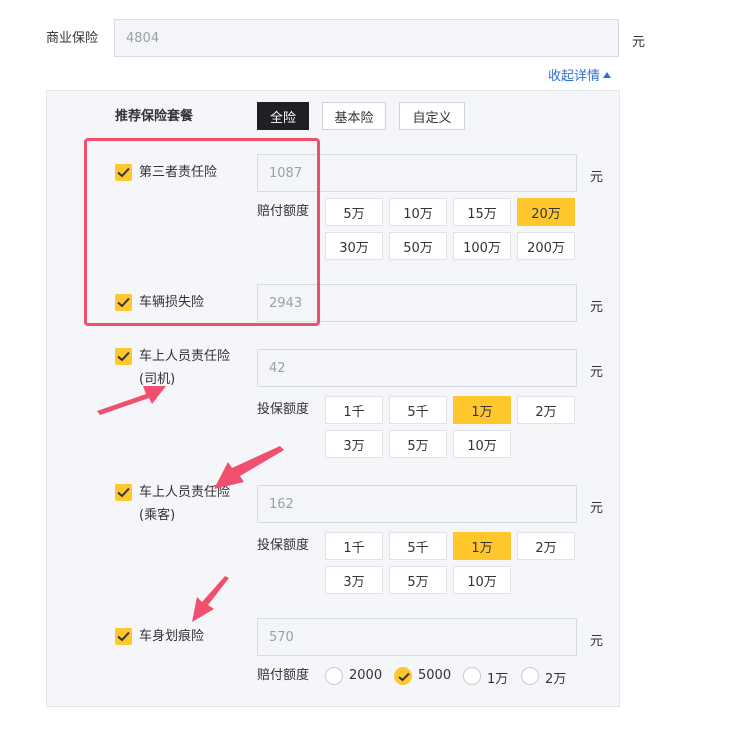  What do you see at coordinates (283, 409) in the screenshot?
I see `driver-amount-label: 投保额度` at bounding box center [283, 409].